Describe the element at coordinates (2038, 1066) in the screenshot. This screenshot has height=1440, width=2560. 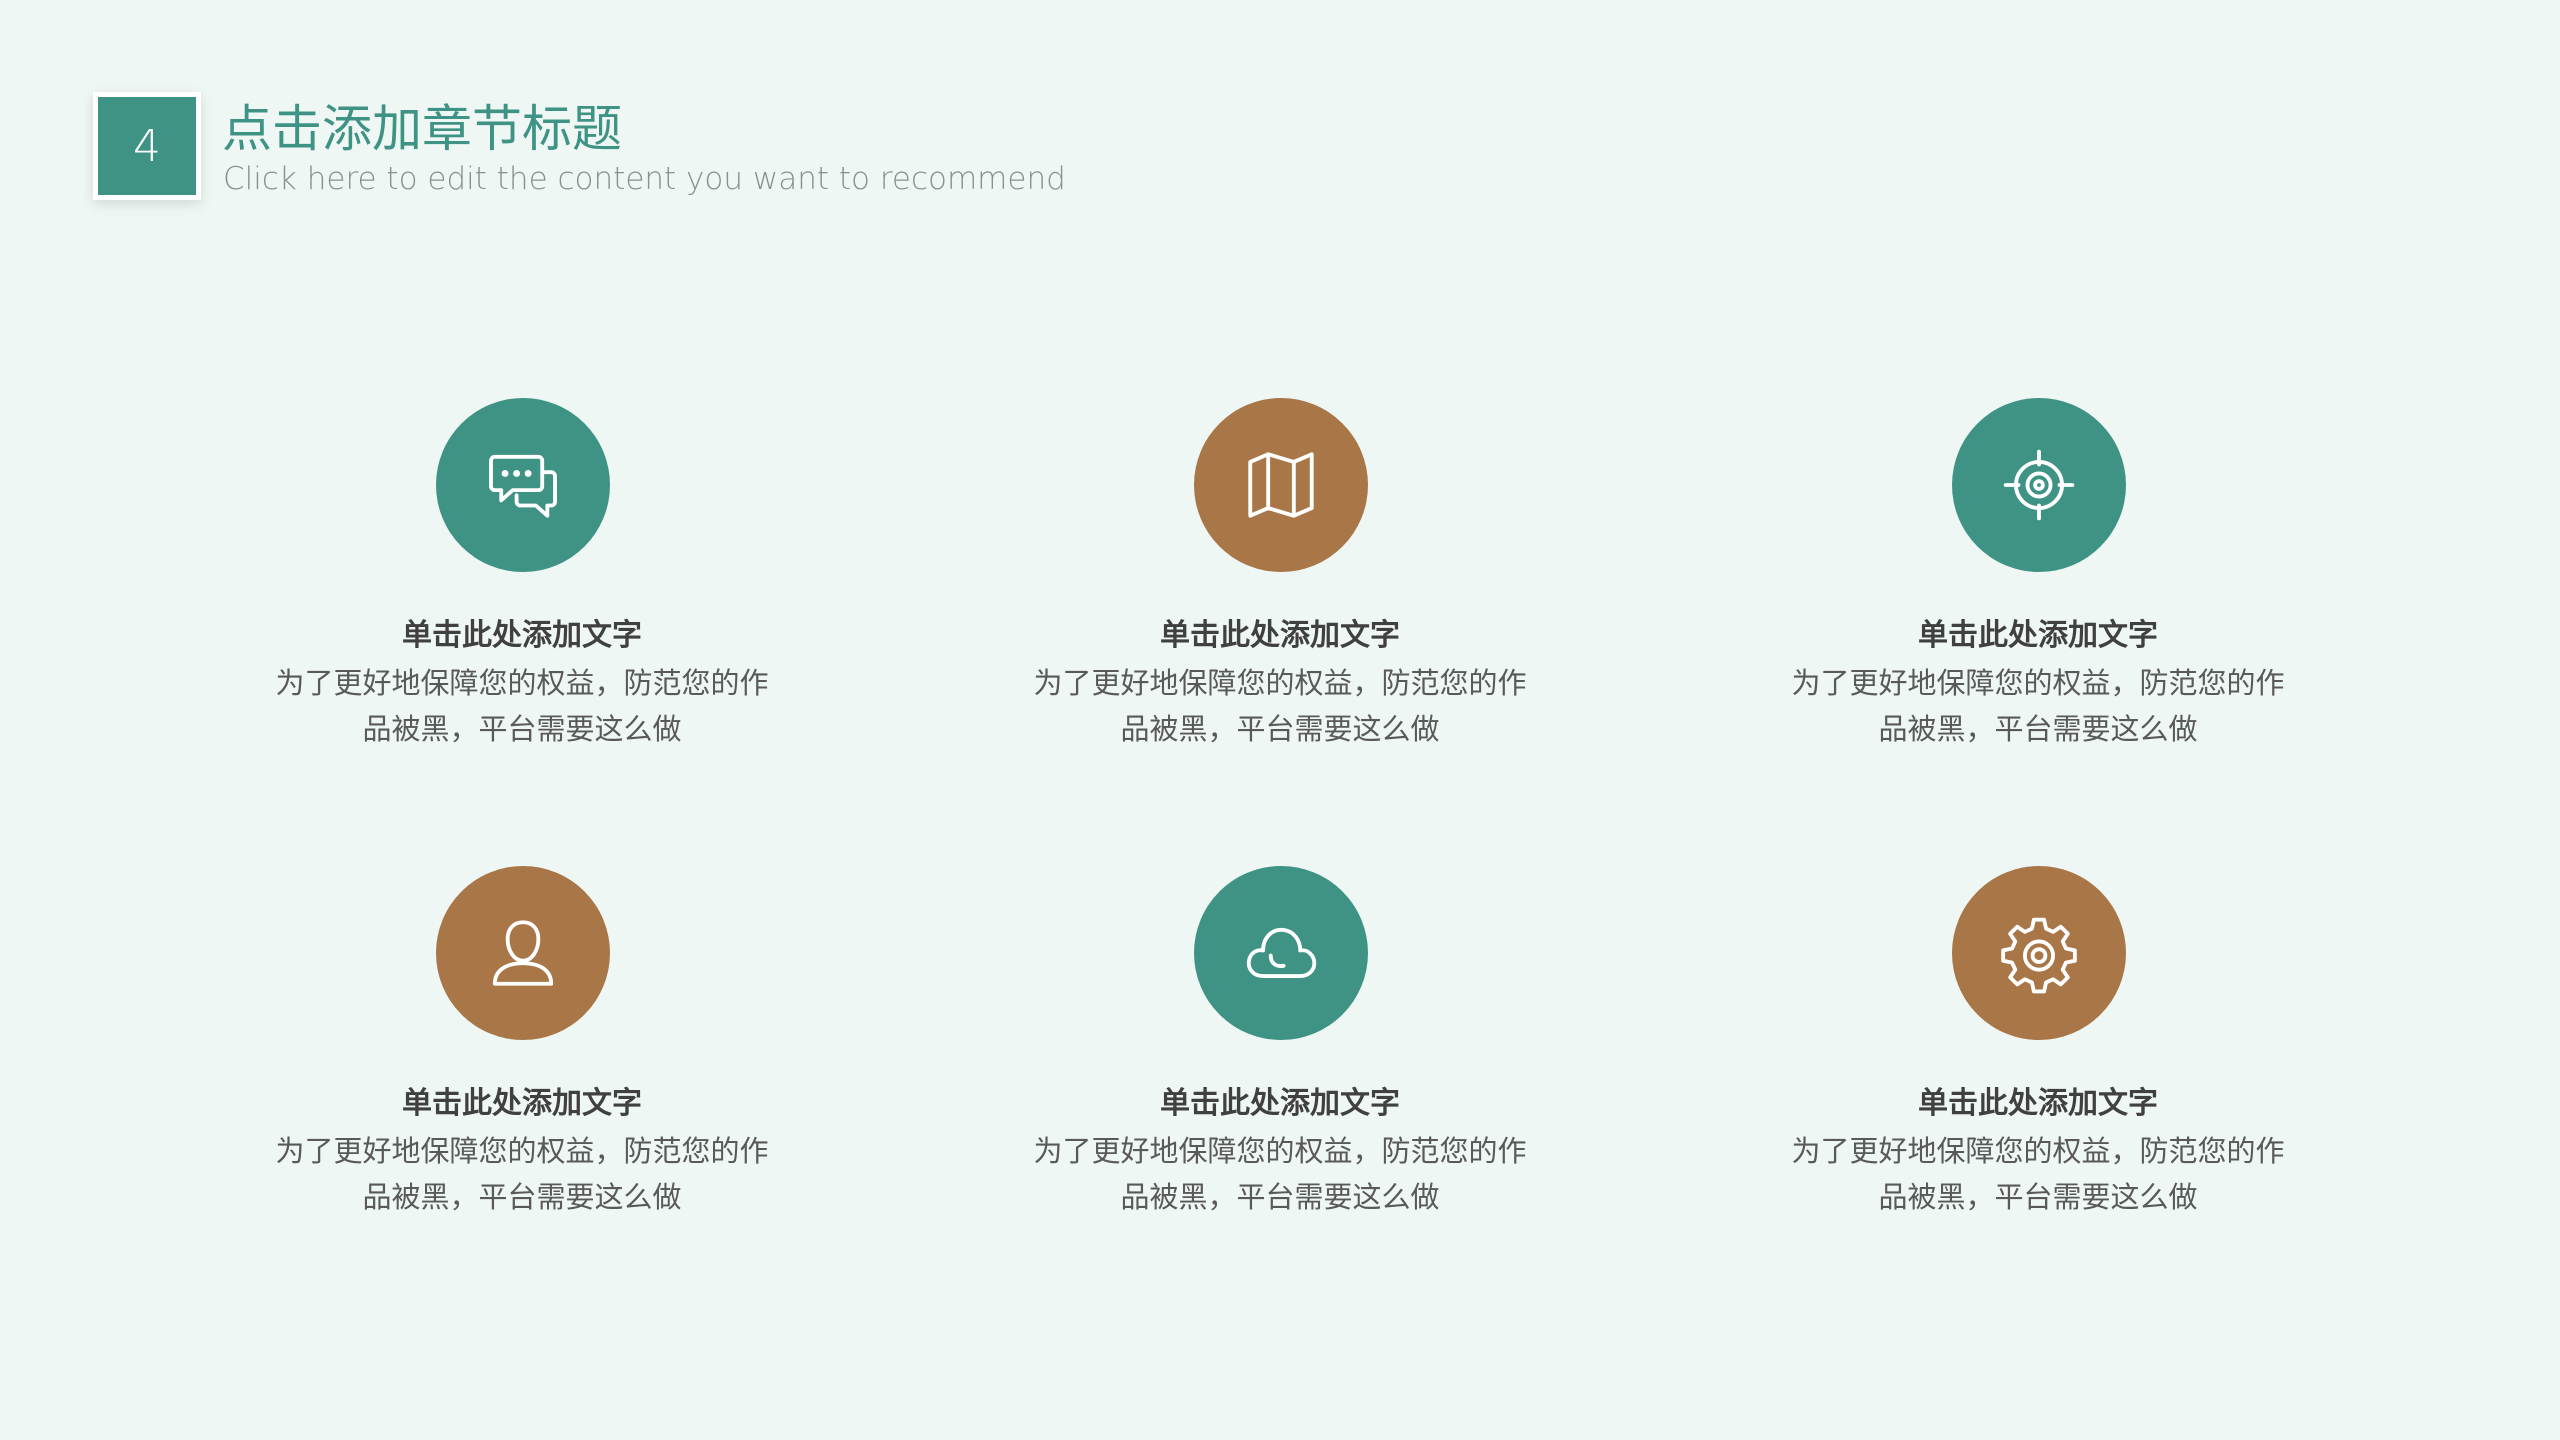
I see `feature-item-6: 单击此处添加文字 为了更好地保障您的权益，防范您的作 品被黑，平台需要这么做` at that location.